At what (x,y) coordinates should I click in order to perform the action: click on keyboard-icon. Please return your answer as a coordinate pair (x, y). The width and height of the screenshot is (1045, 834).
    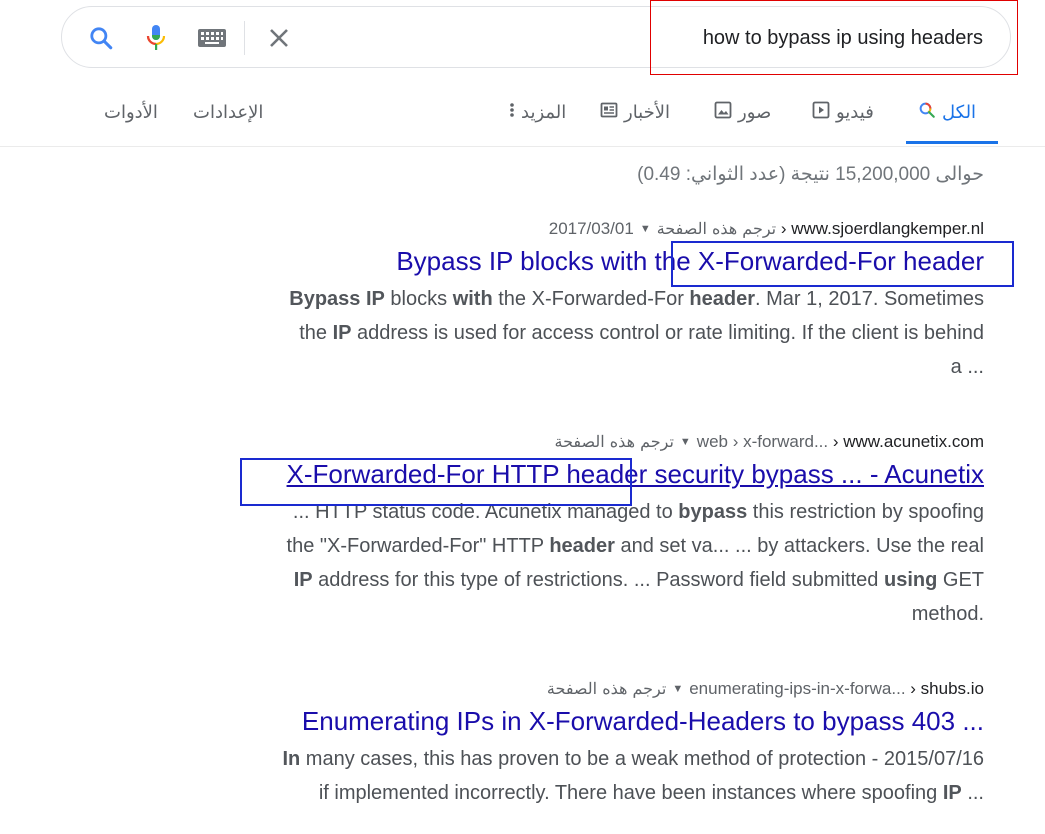
    Looking at the image, I should click on (212, 38).